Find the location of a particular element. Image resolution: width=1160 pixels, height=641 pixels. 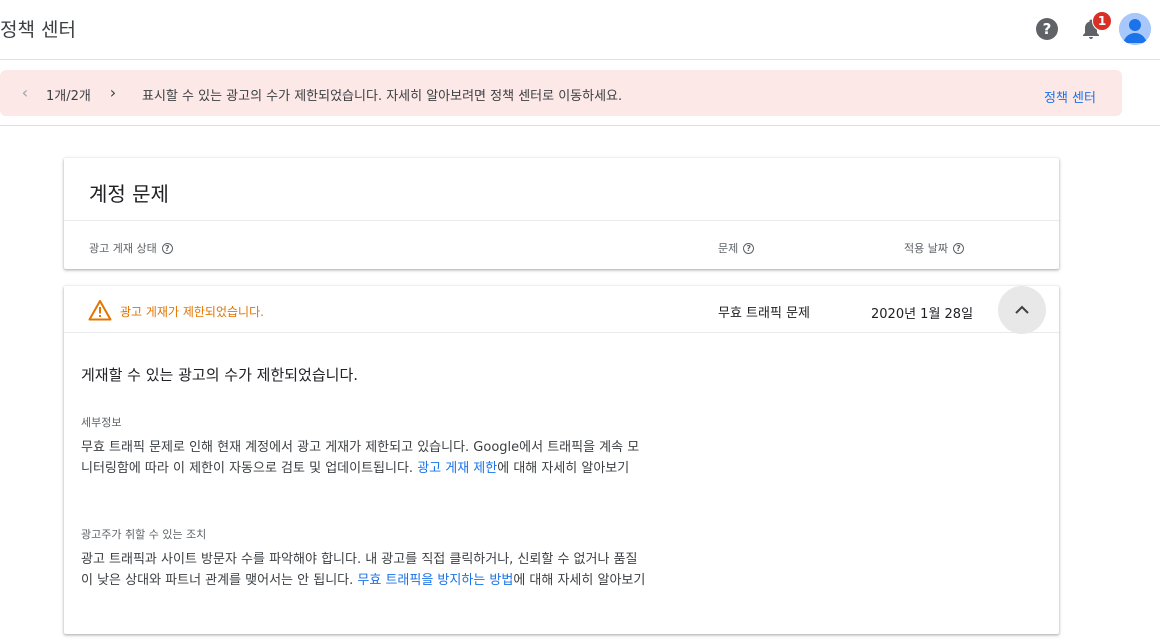

policy-center-link: 정책 센터 is located at coordinates (1070, 96).